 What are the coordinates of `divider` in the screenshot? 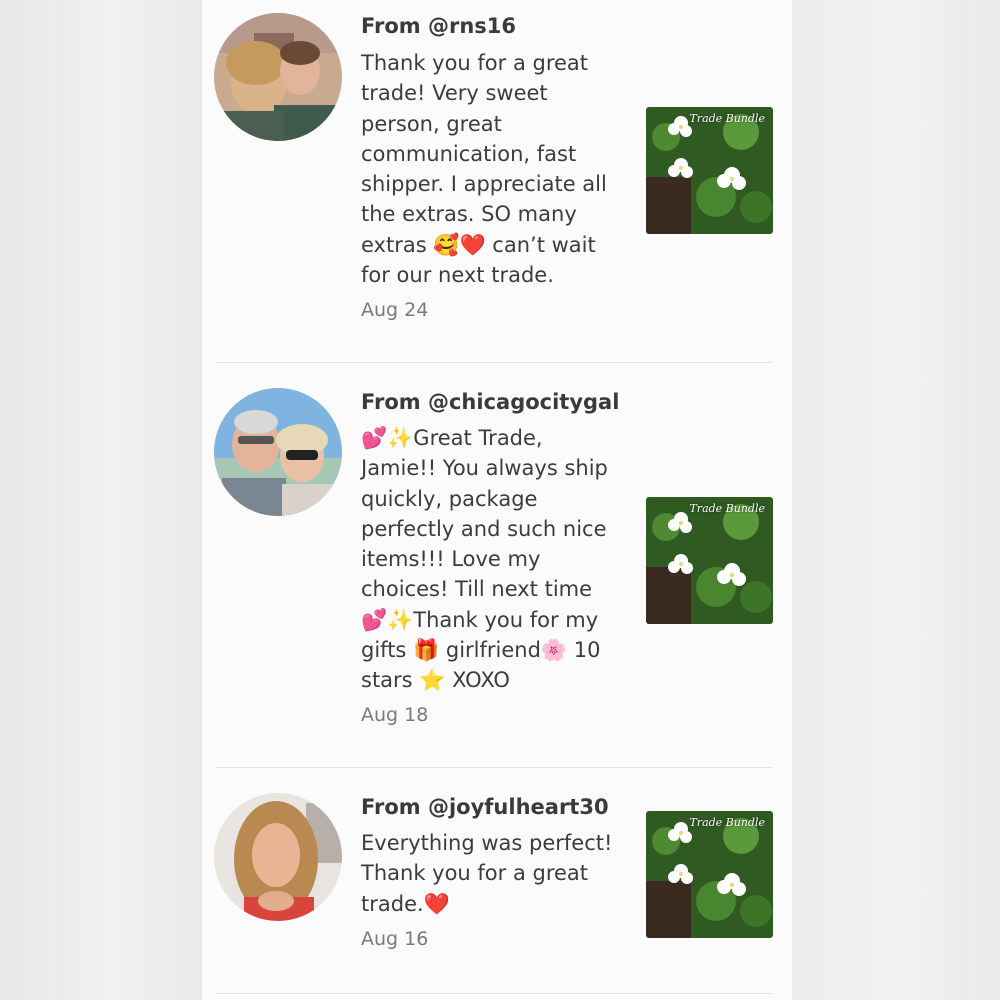 It's located at (493, 993).